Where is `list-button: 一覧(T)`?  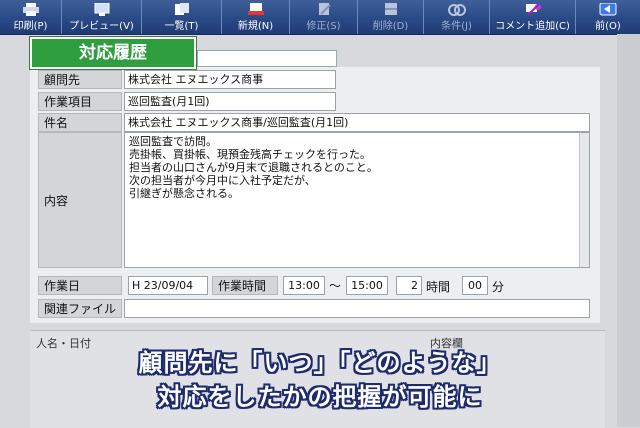 list-button: 一覧(T) is located at coordinates (182, 17).